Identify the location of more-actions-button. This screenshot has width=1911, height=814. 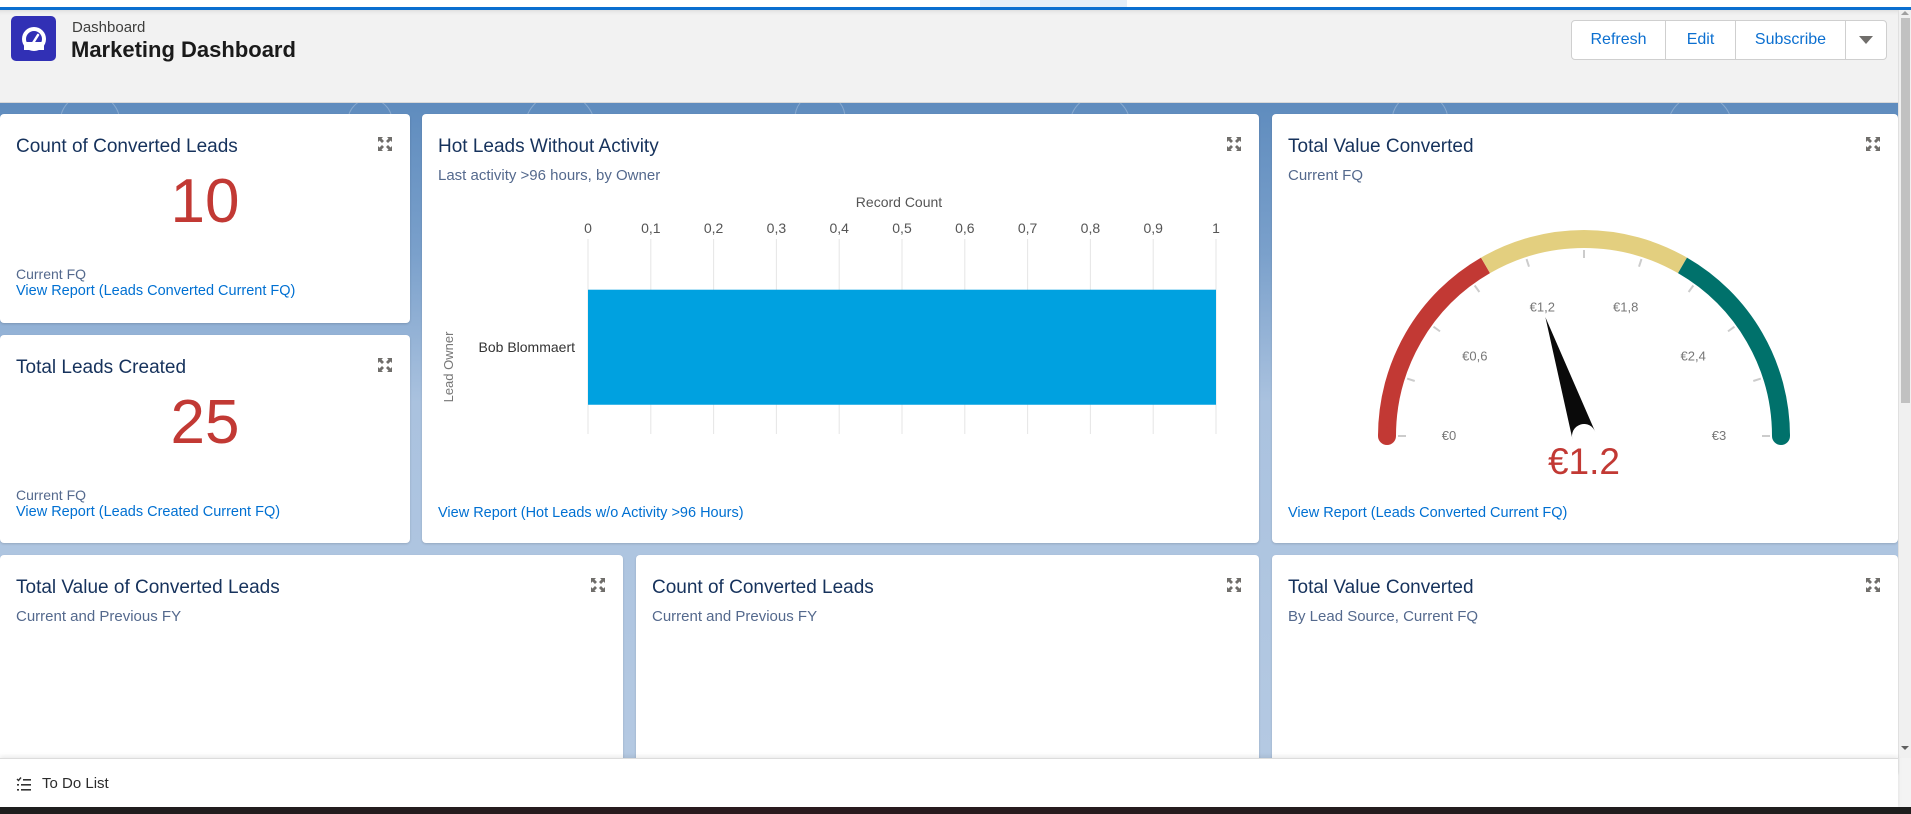
(1866, 40).